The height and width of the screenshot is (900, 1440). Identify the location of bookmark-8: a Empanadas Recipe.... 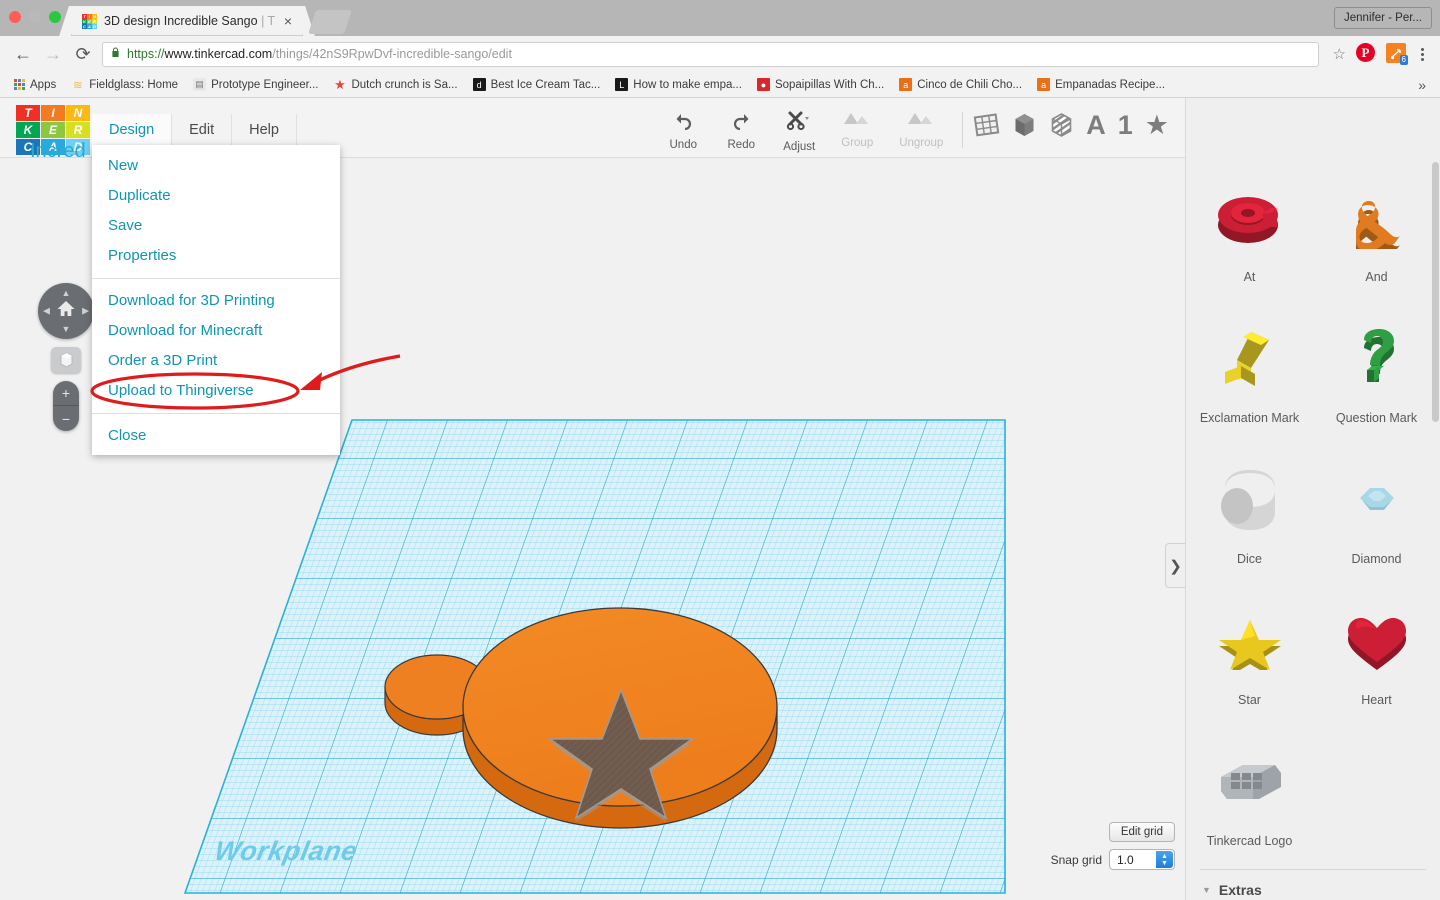
(1101, 84).